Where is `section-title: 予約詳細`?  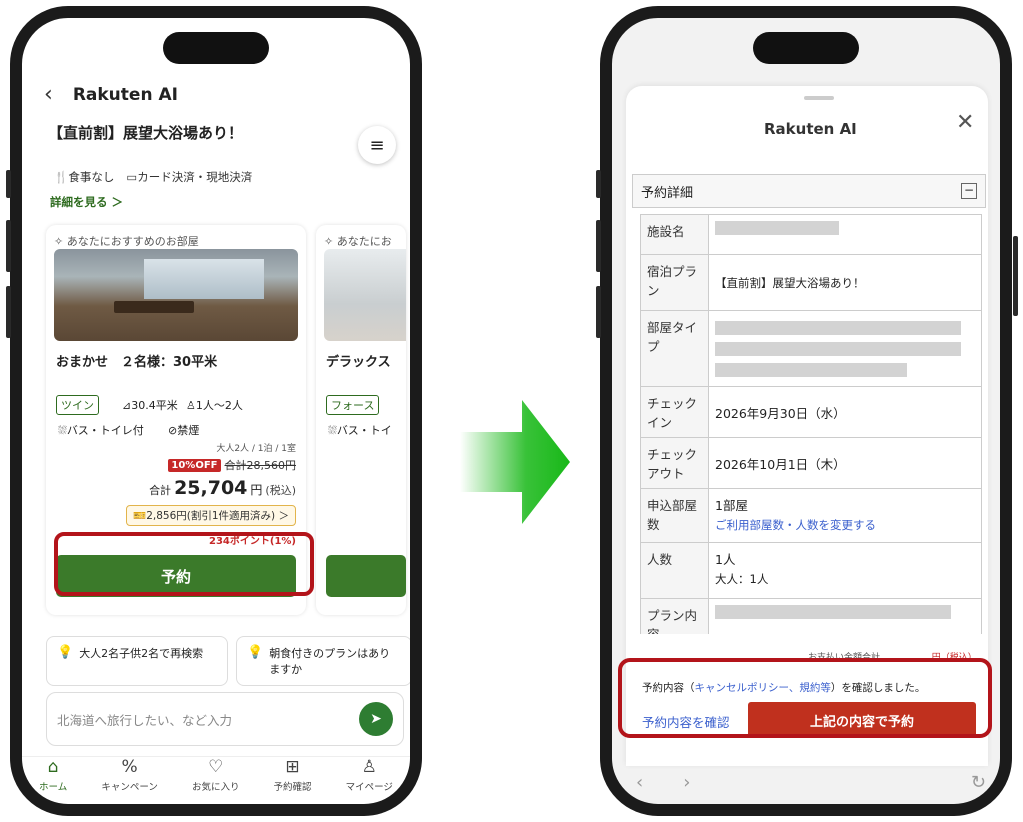
section-title: 予約詳細 is located at coordinates (667, 193).